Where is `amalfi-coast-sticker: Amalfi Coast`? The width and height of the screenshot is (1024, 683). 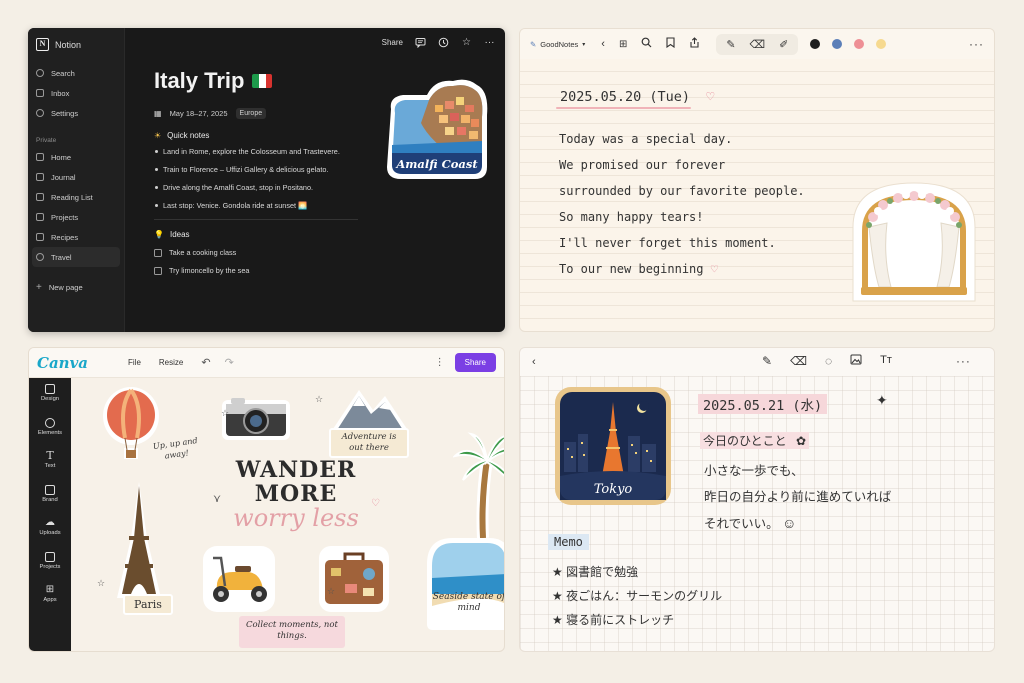
amalfi-coast-sticker: Amalfi Coast is located at coordinates (437, 129).